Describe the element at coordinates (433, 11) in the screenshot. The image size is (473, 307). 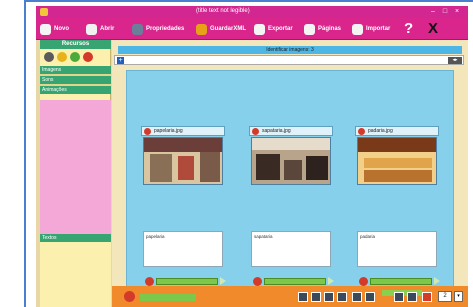
I see `minimize-button: –` at that location.